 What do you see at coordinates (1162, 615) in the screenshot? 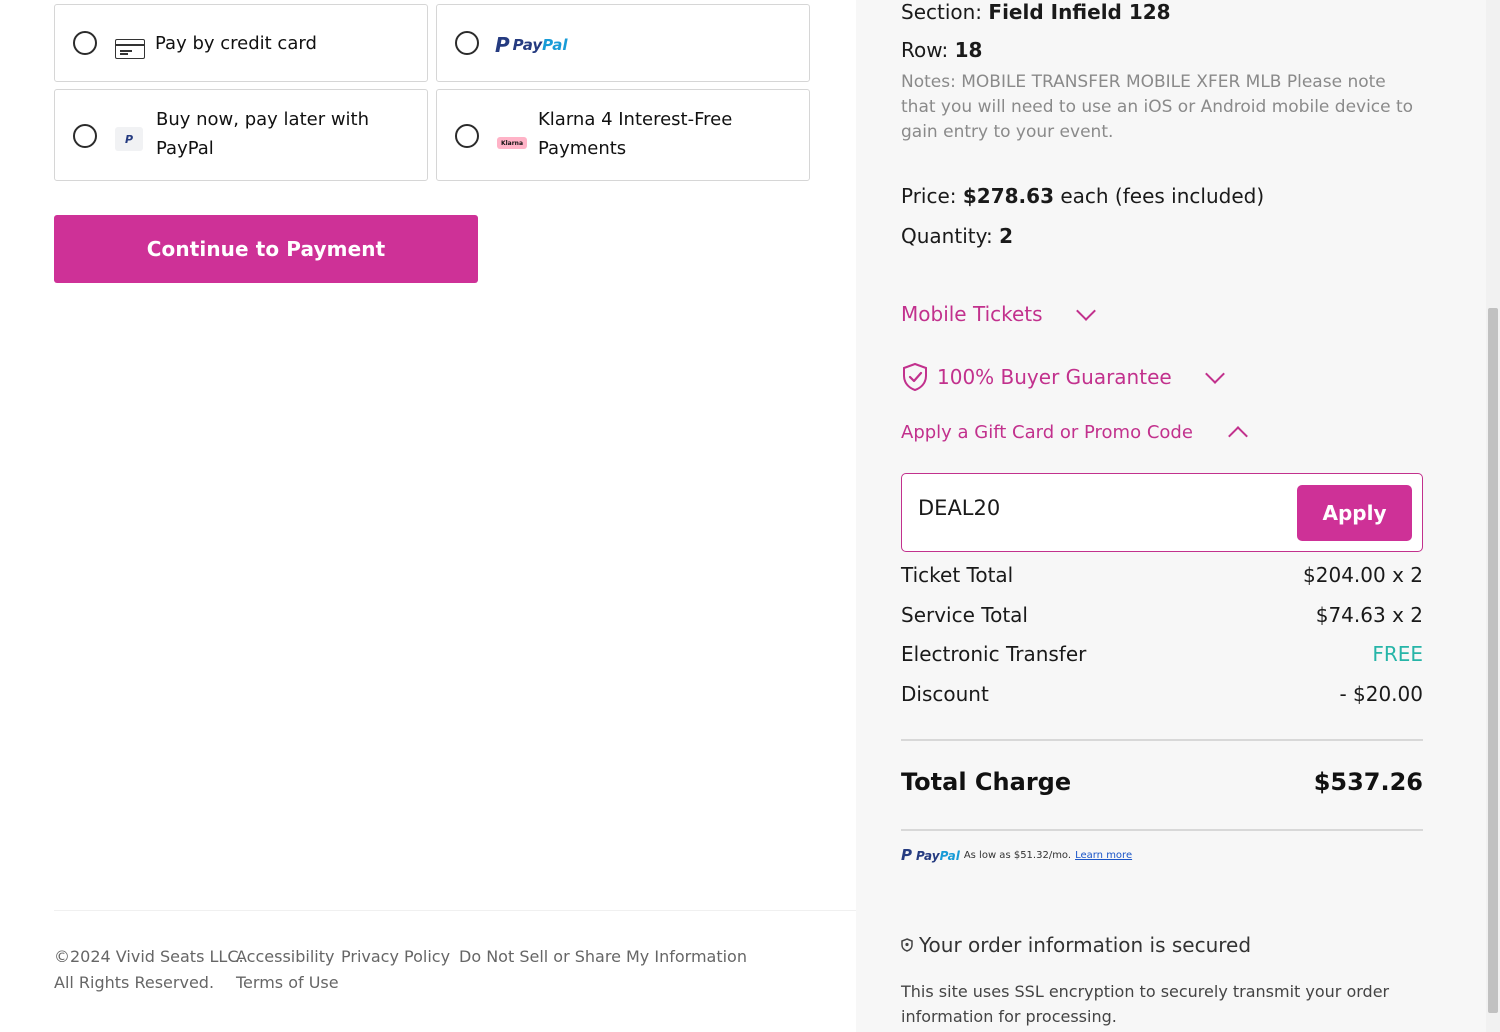
I see `summary-row-service-total: Service Total $74.63 x 2` at bounding box center [1162, 615].